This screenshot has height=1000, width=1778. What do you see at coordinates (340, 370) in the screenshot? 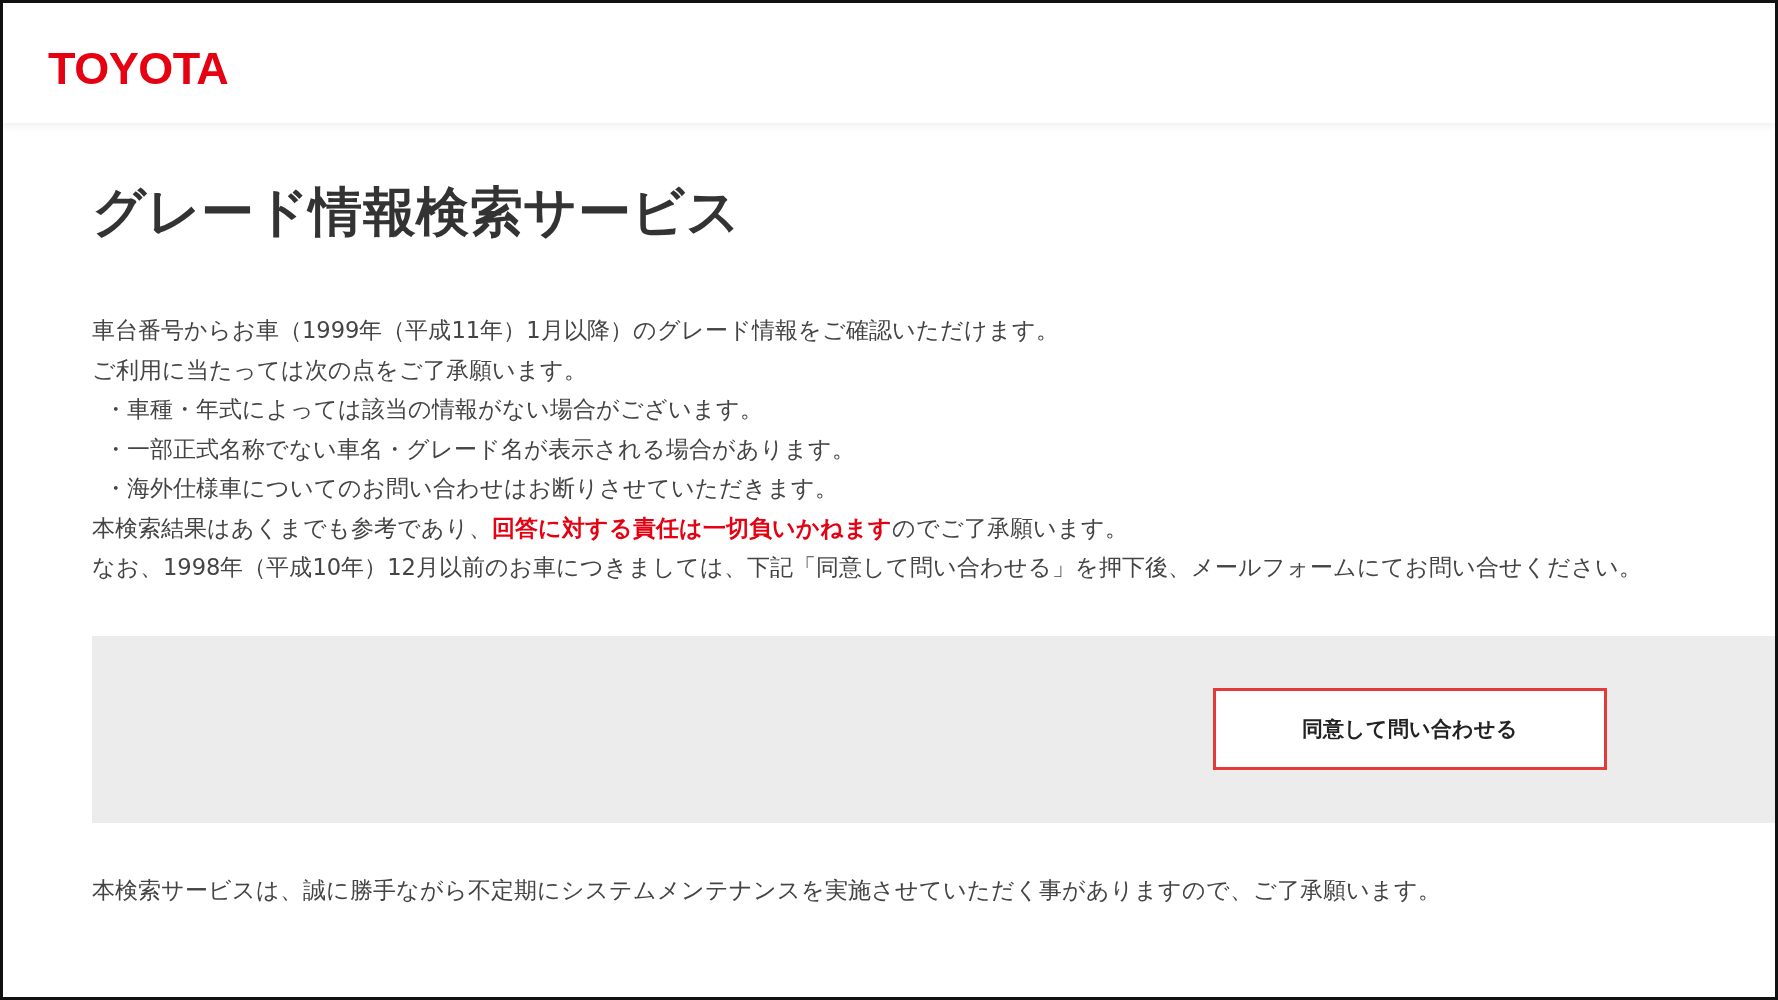
I see `intro-text: ご利用に当たっては次の点をご了承願います。` at bounding box center [340, 370].